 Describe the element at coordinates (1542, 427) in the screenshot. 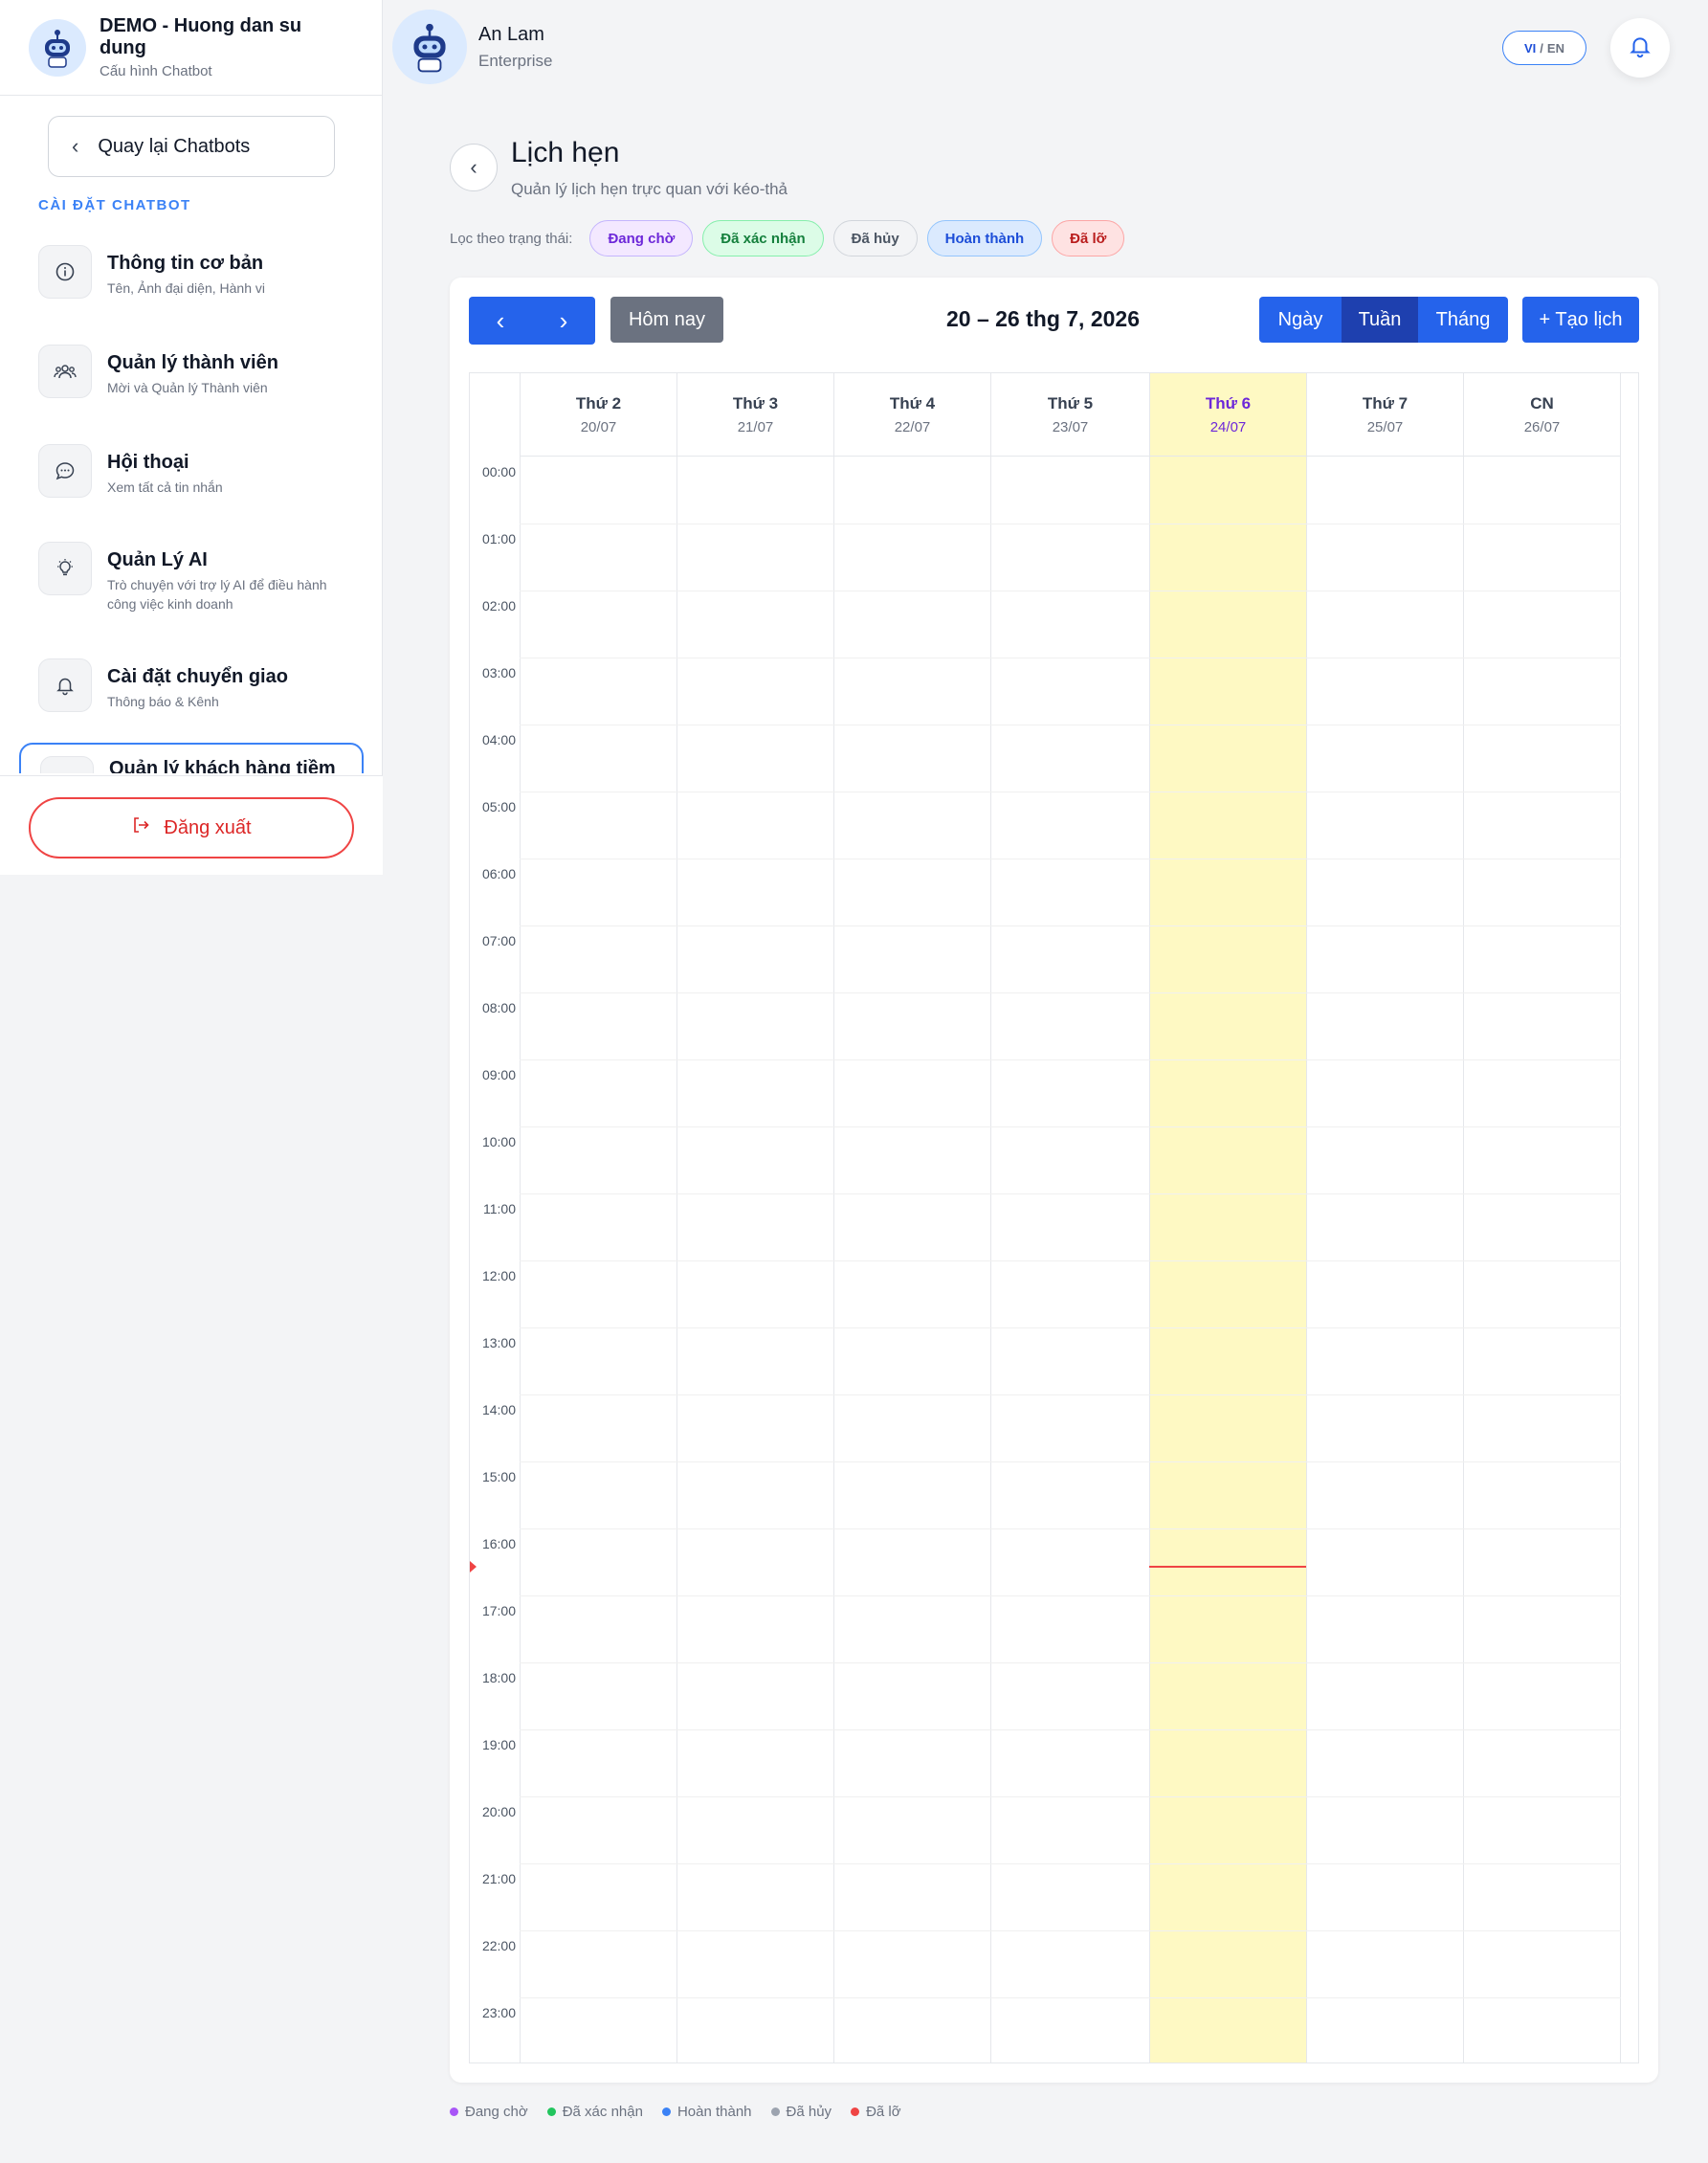

I see `day-date: 26/07` at that location.